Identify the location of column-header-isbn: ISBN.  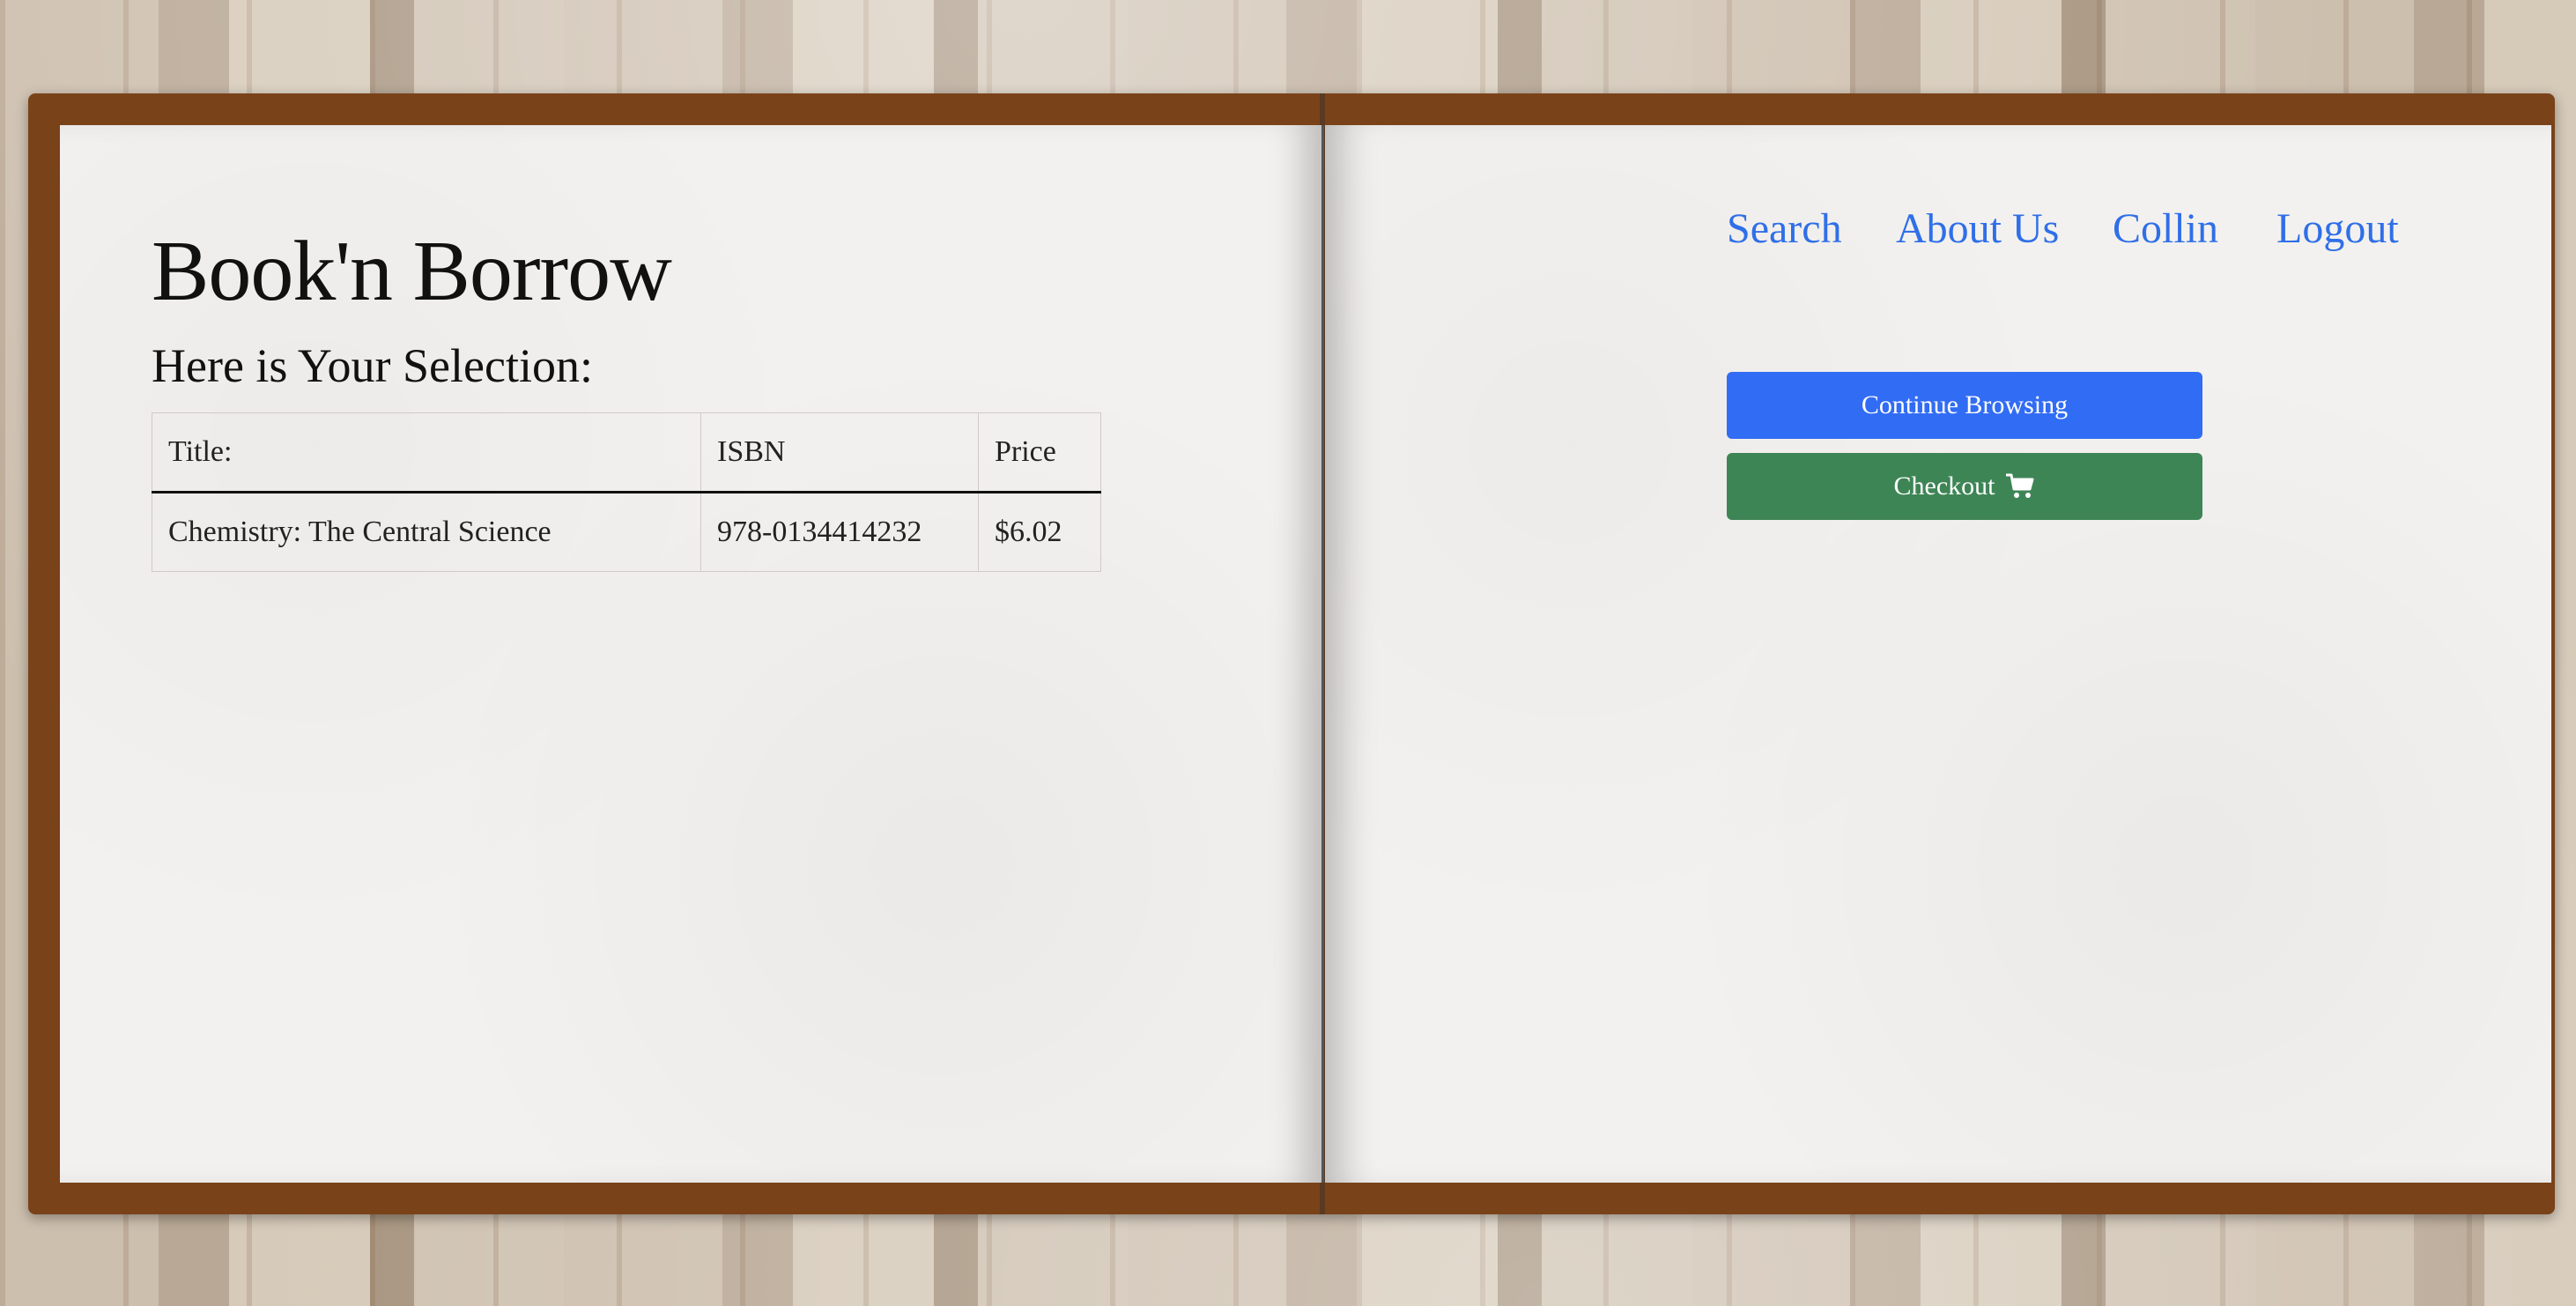
(840, 453).